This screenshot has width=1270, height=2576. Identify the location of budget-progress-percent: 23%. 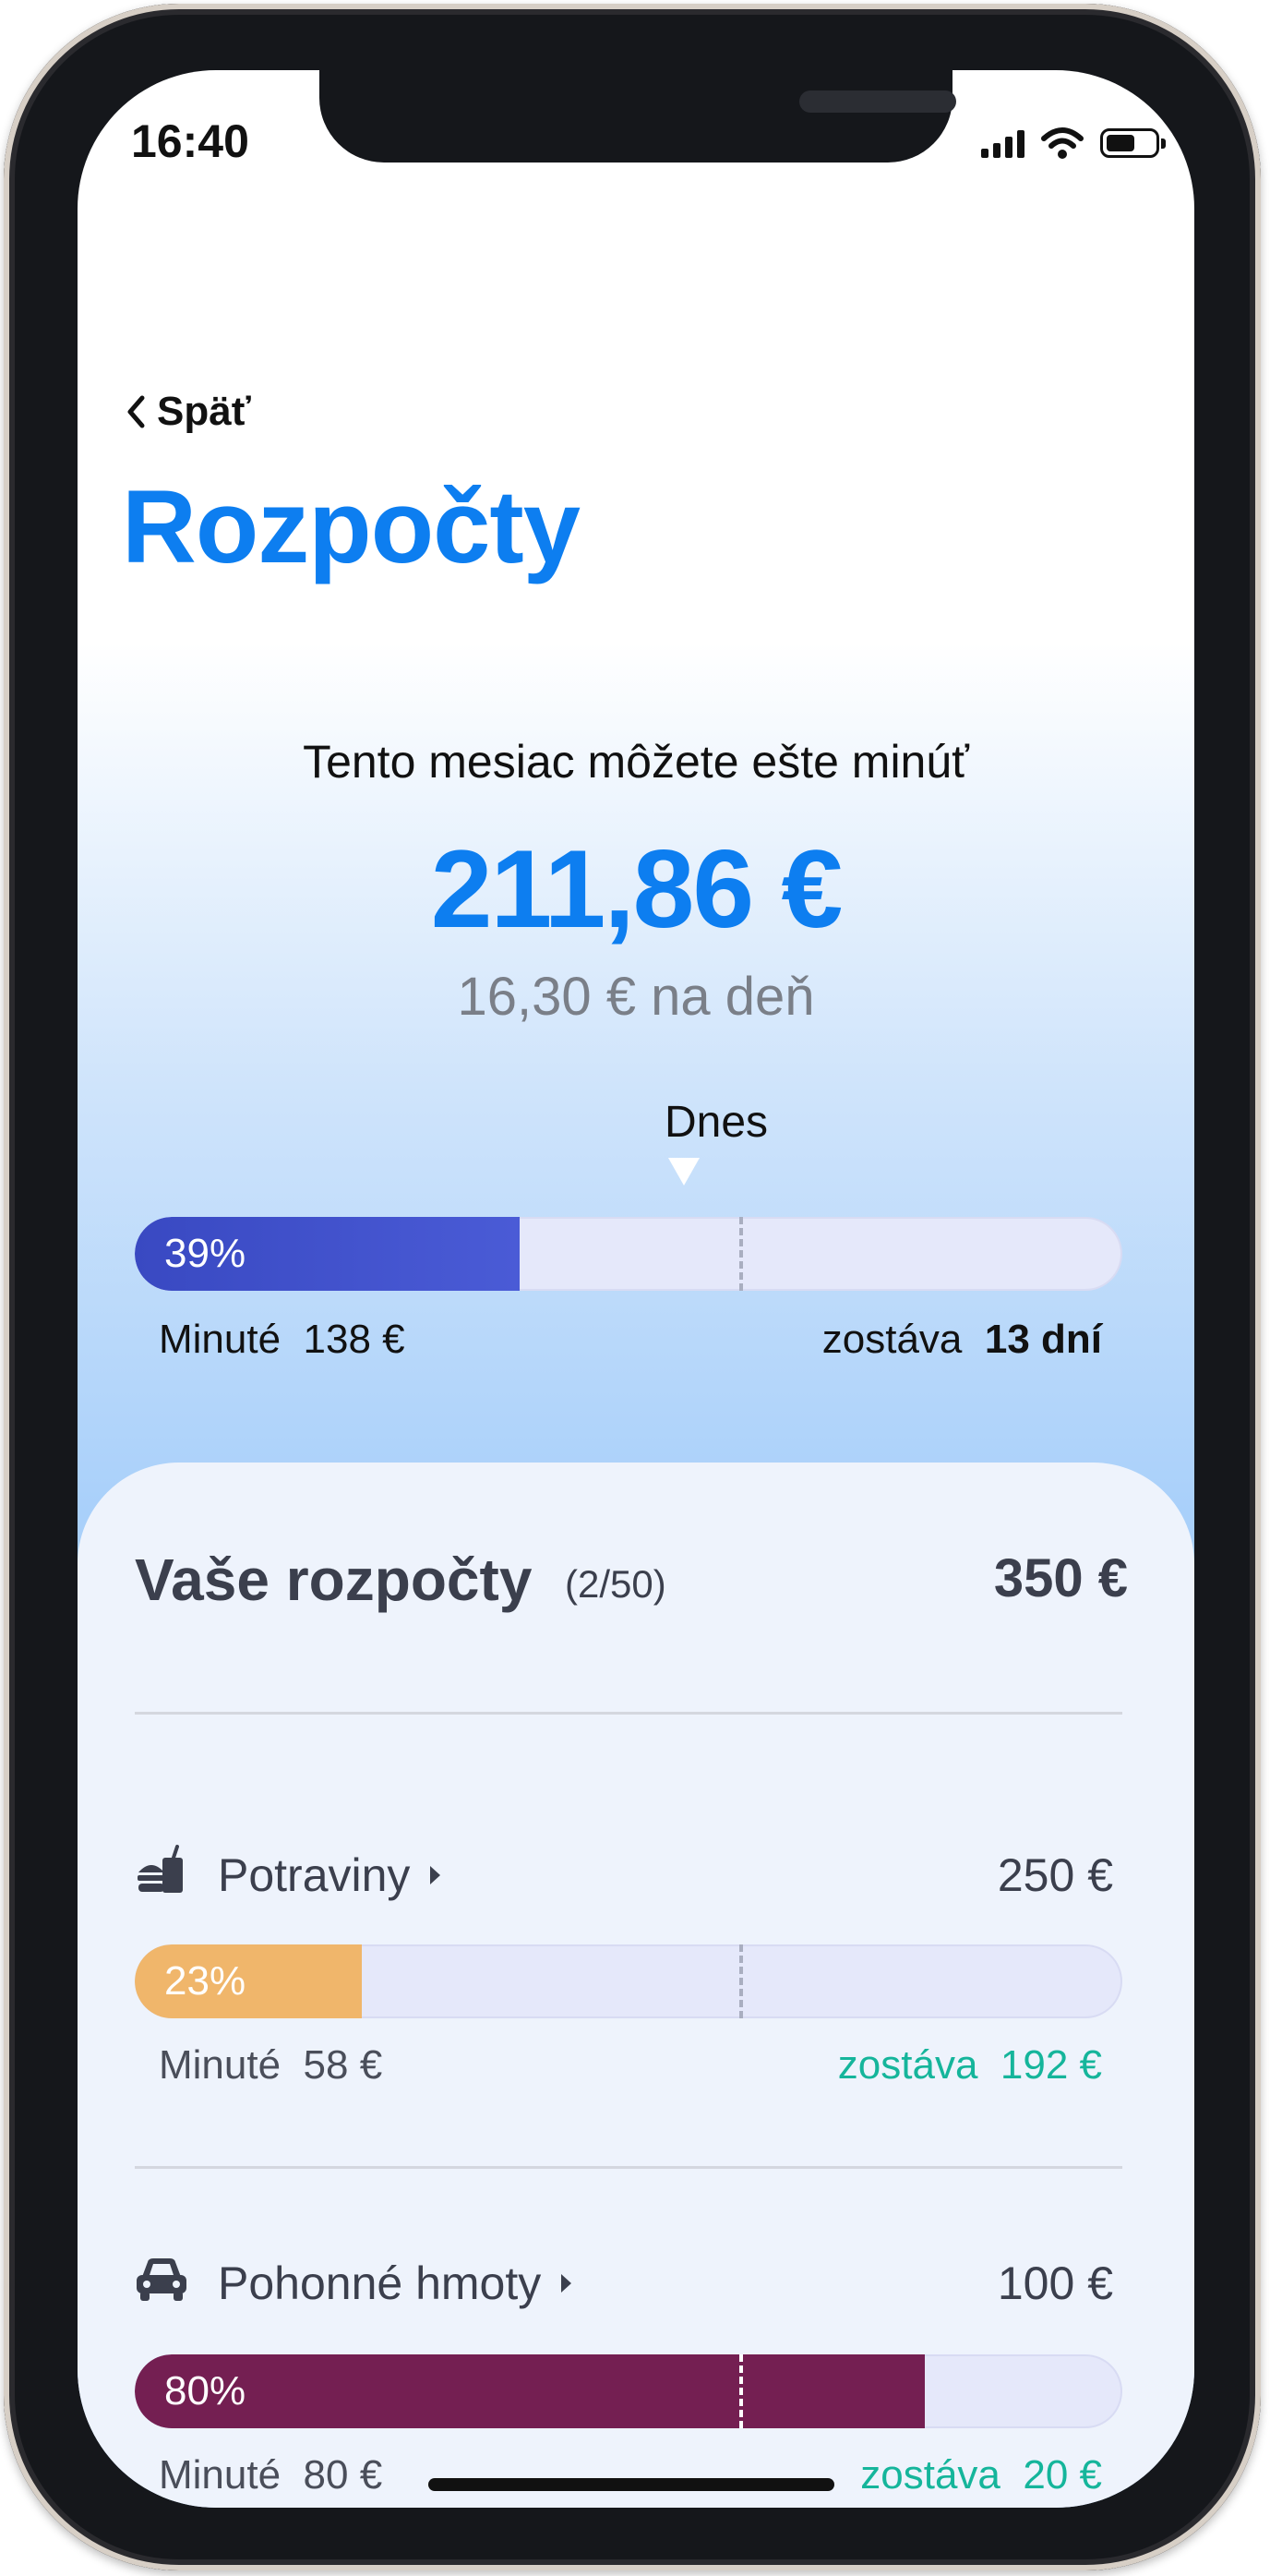
(205, 1981).